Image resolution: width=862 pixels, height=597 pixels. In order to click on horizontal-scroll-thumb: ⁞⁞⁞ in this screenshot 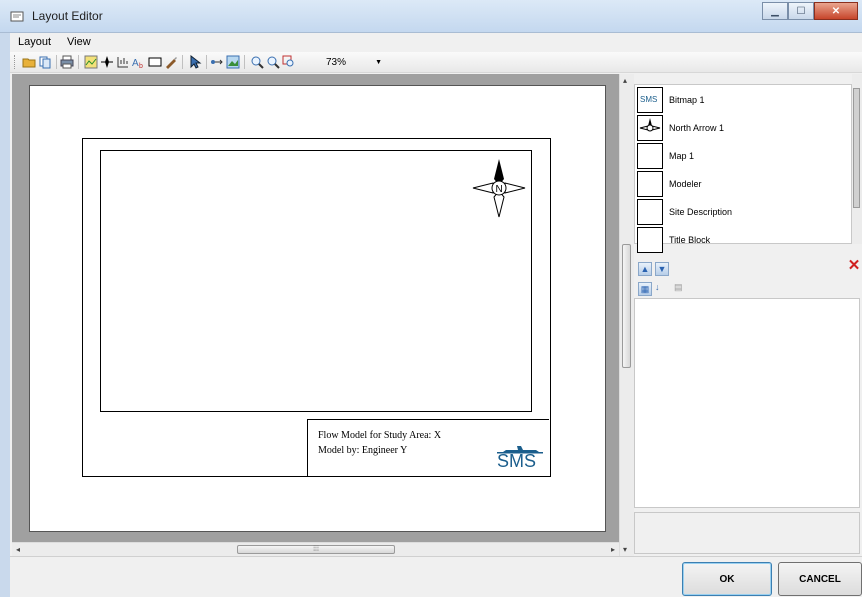, I will do `click(316, 549)`.